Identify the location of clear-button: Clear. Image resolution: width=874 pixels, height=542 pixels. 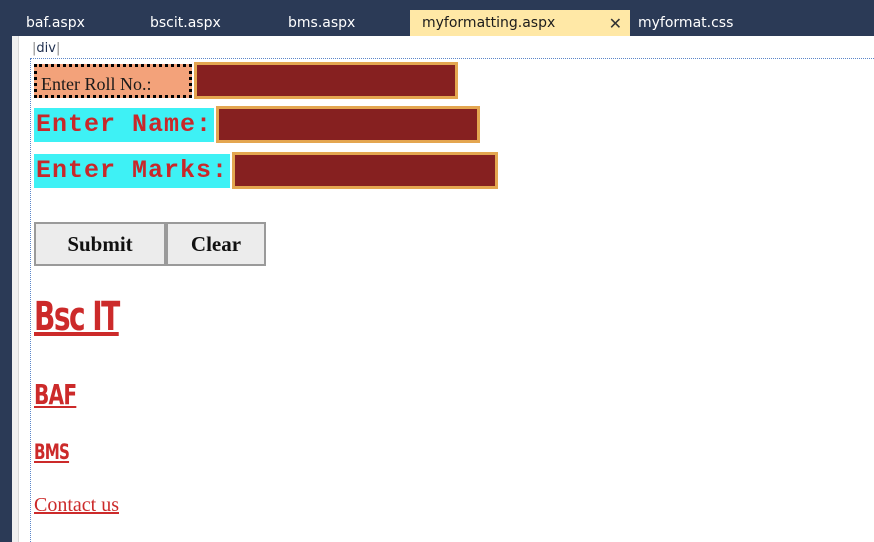
(216, 244).